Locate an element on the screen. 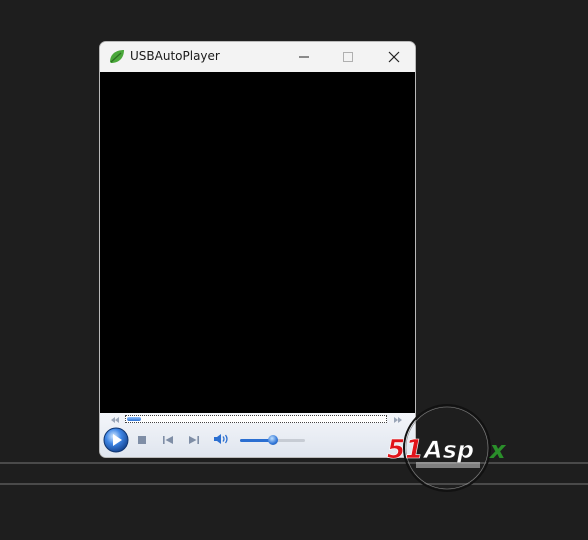 The image size is (588, 540). next-button is located at coordinates (194, 440).